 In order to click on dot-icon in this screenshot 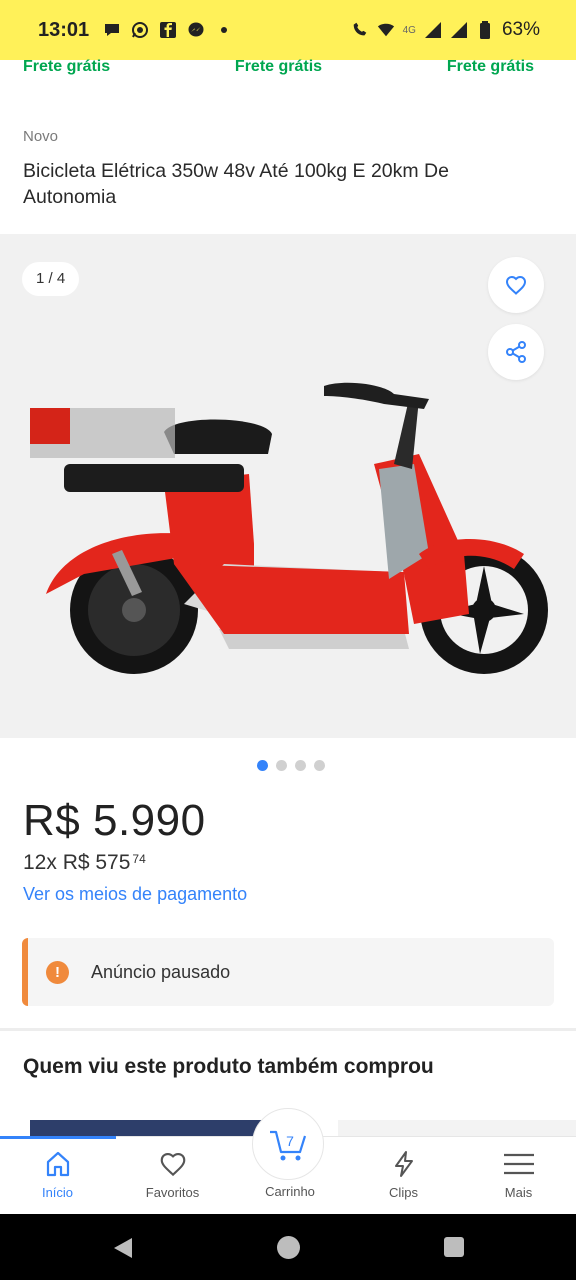, I will do `click(224, 30)`.